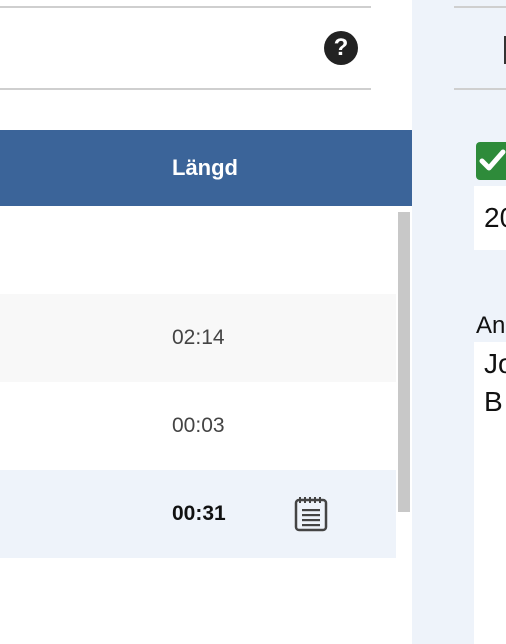  I want to click on row-length: 00:31, so click(199, 513).